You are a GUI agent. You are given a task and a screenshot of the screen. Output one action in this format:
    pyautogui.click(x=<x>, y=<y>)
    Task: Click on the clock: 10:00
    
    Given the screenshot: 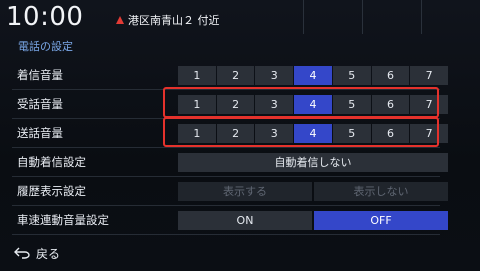 What is the action you would take?
    pyautogui.click(x=45, y=17)
    